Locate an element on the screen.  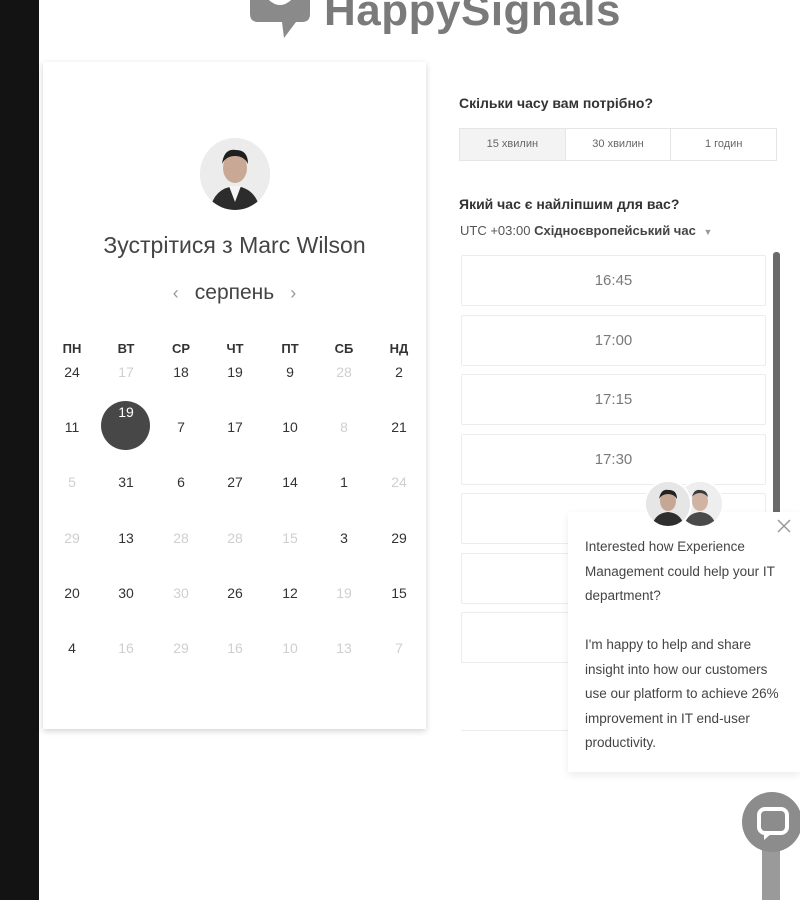
calendar-day: 9 is located at coordinates (290, 372).